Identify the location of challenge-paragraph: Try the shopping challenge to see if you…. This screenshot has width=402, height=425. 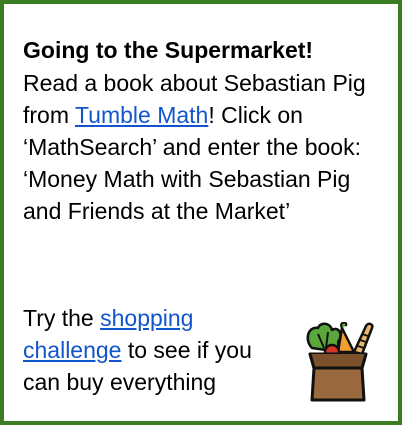
(148, 350).